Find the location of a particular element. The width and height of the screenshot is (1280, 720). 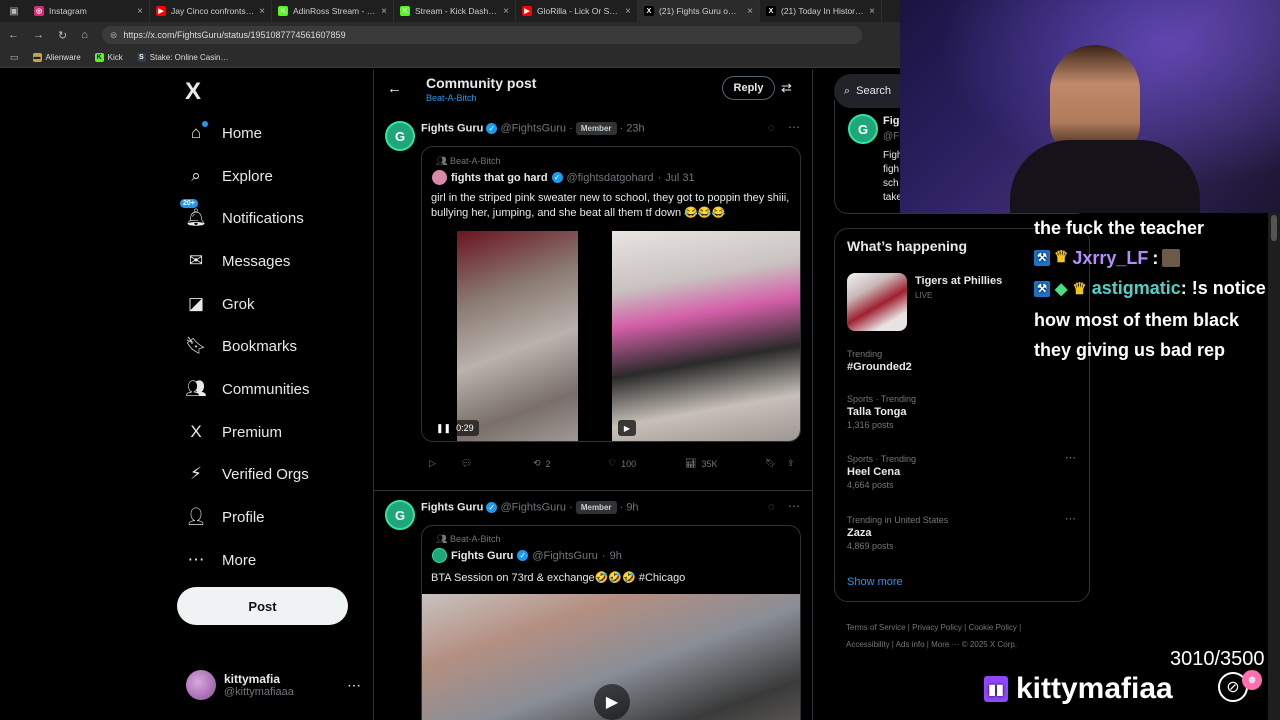

share-icon: ⇪ is located at coordinates (791, 463).